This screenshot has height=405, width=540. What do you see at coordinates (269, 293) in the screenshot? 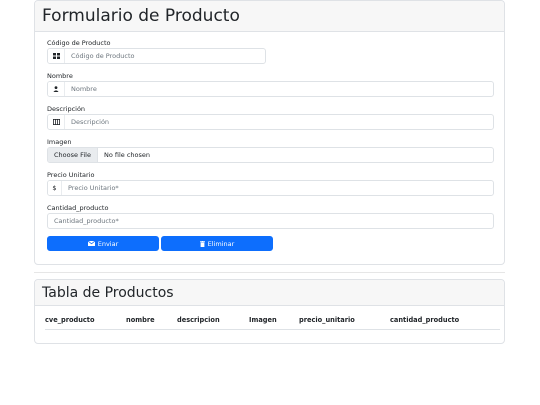
I see `table-card-header: Tabla de Productos` at bounding box center [269, 293].